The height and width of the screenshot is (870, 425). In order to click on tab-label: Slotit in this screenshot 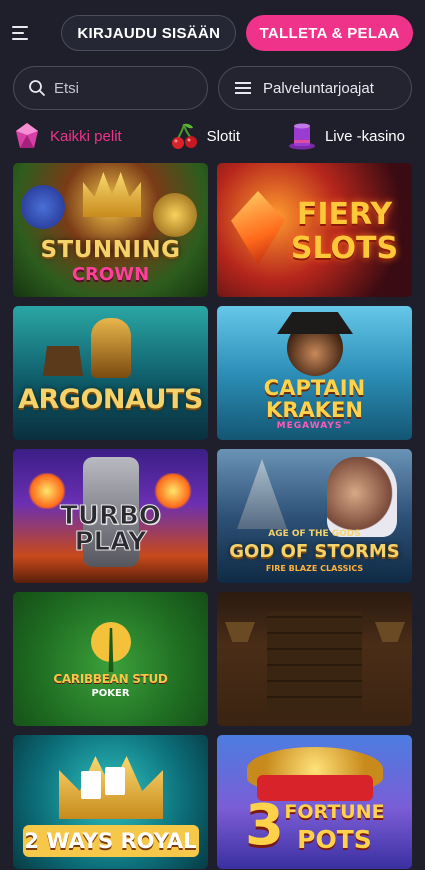, I will do `click(223, 136)`.